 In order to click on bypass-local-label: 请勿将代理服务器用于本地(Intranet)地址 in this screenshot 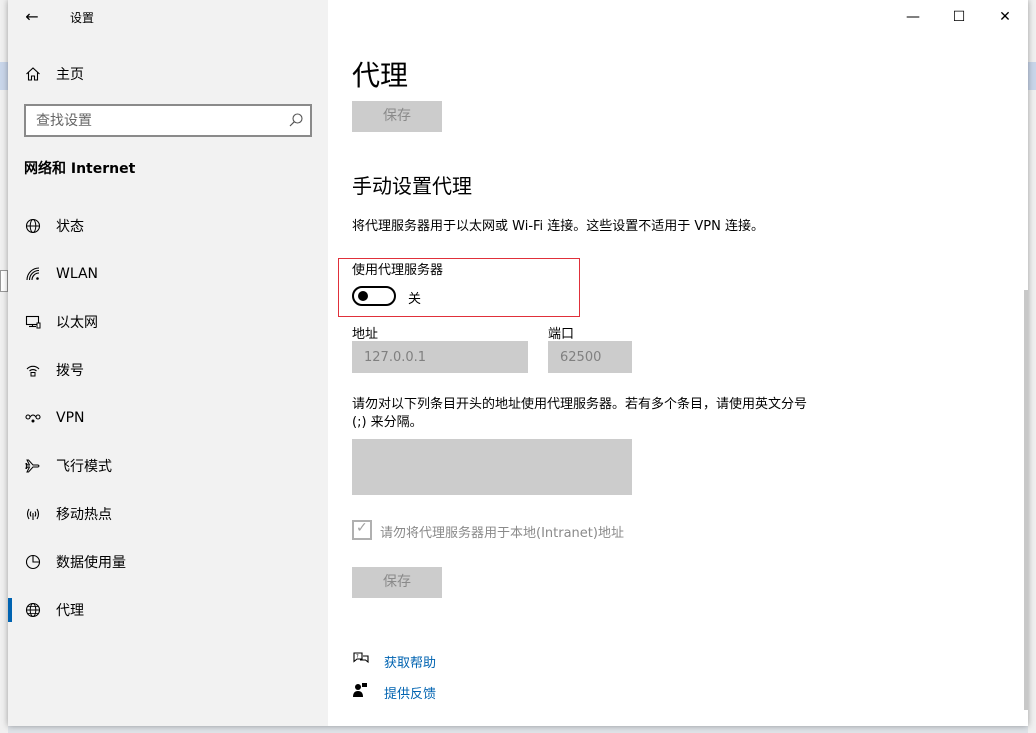, I will do `click(502, 533)`.